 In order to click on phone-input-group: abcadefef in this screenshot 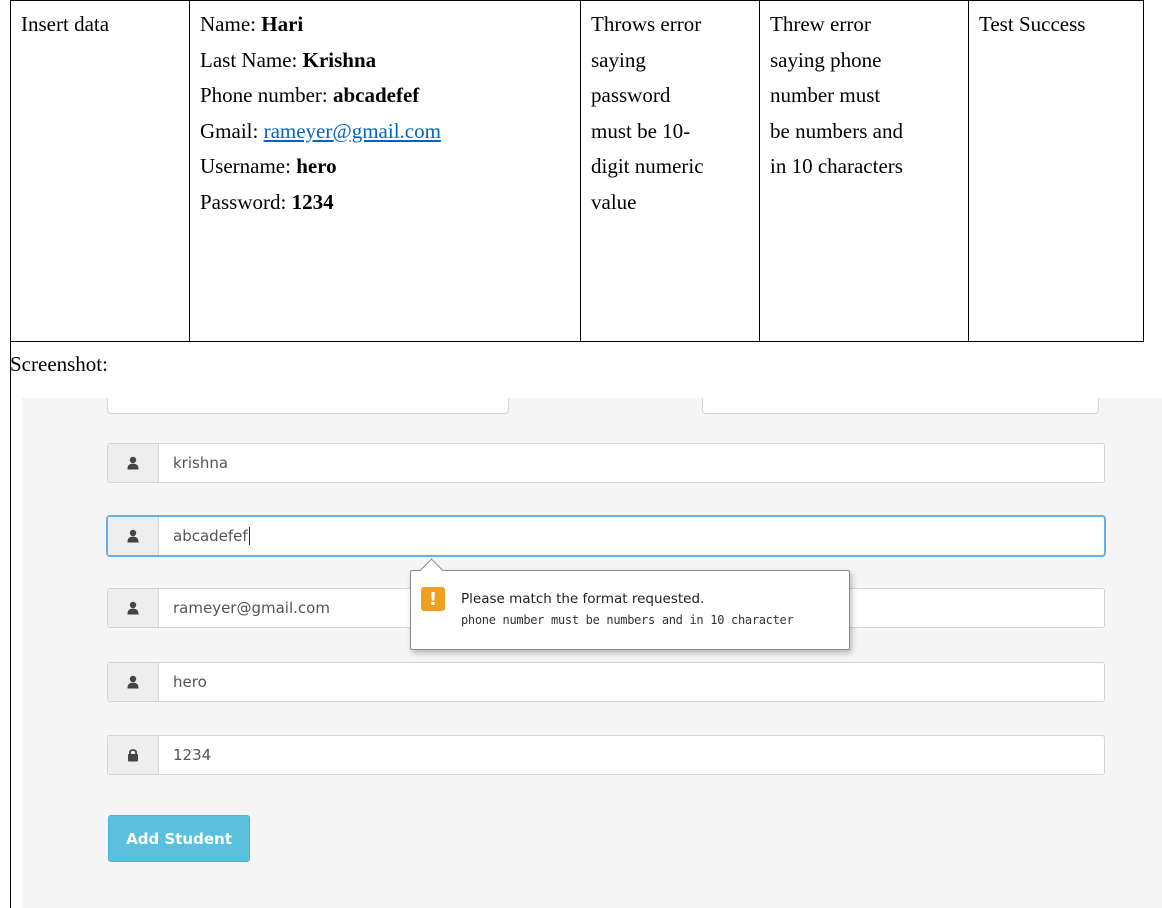, I will do `click(606, 536)`.